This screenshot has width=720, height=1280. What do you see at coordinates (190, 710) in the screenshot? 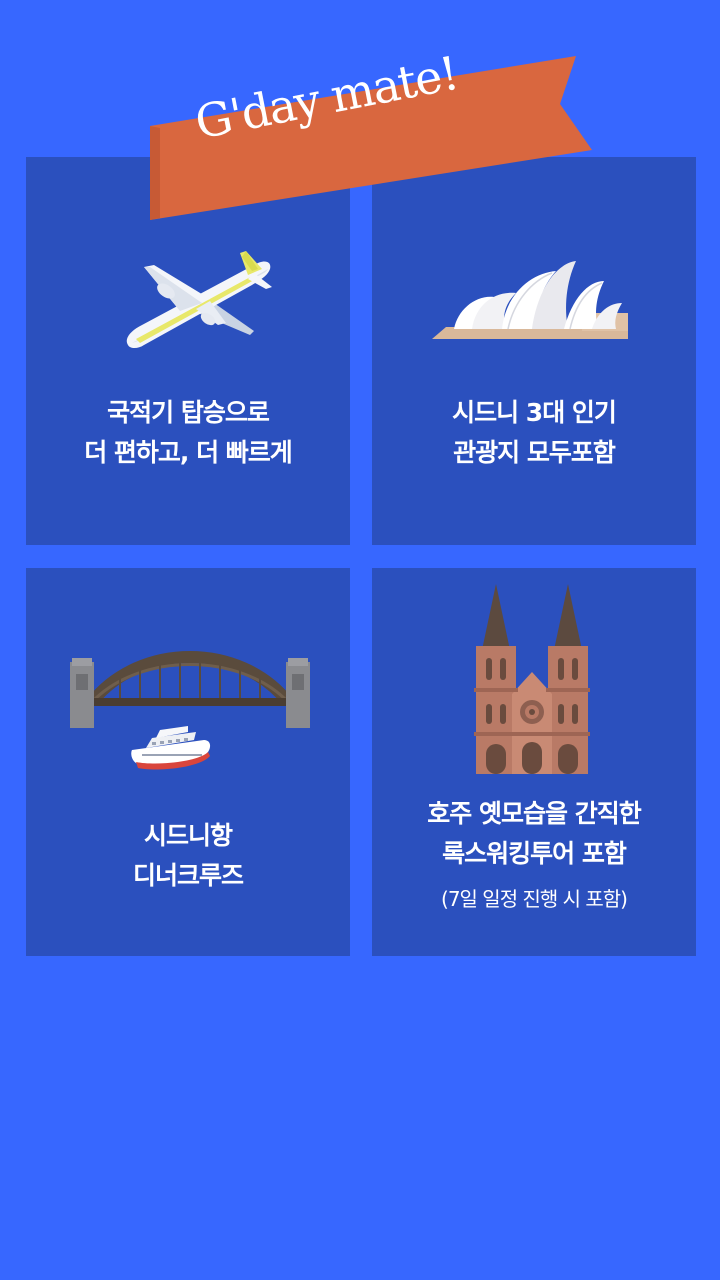
I see `harbour-bridge-cruise-icon` at bounding box center [190, 710].